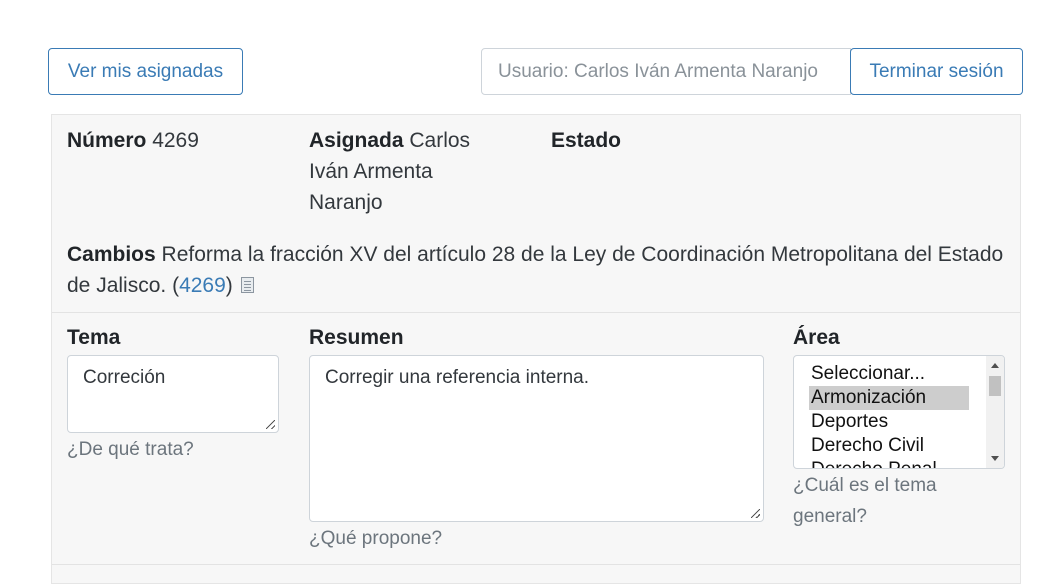  Describe the element at coordinates (666, 71) in the screenshot. I see `user-display: Usuario: Carlos Iván Armenta Naranjo` at that location.